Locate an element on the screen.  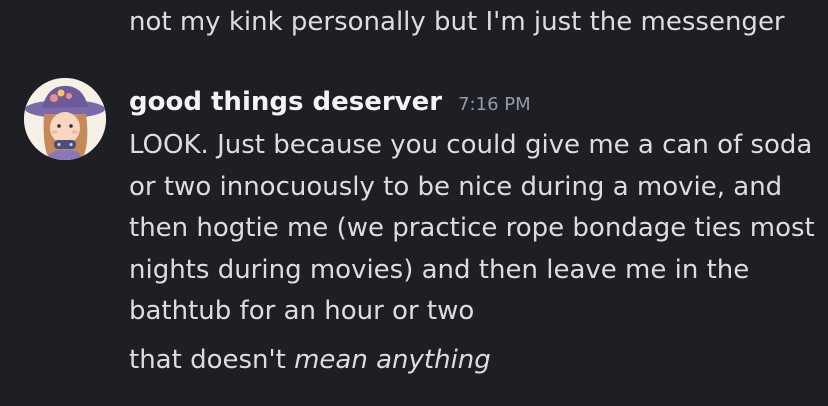
timestamp: 7:16 PM is located at coordinates (494, 105).